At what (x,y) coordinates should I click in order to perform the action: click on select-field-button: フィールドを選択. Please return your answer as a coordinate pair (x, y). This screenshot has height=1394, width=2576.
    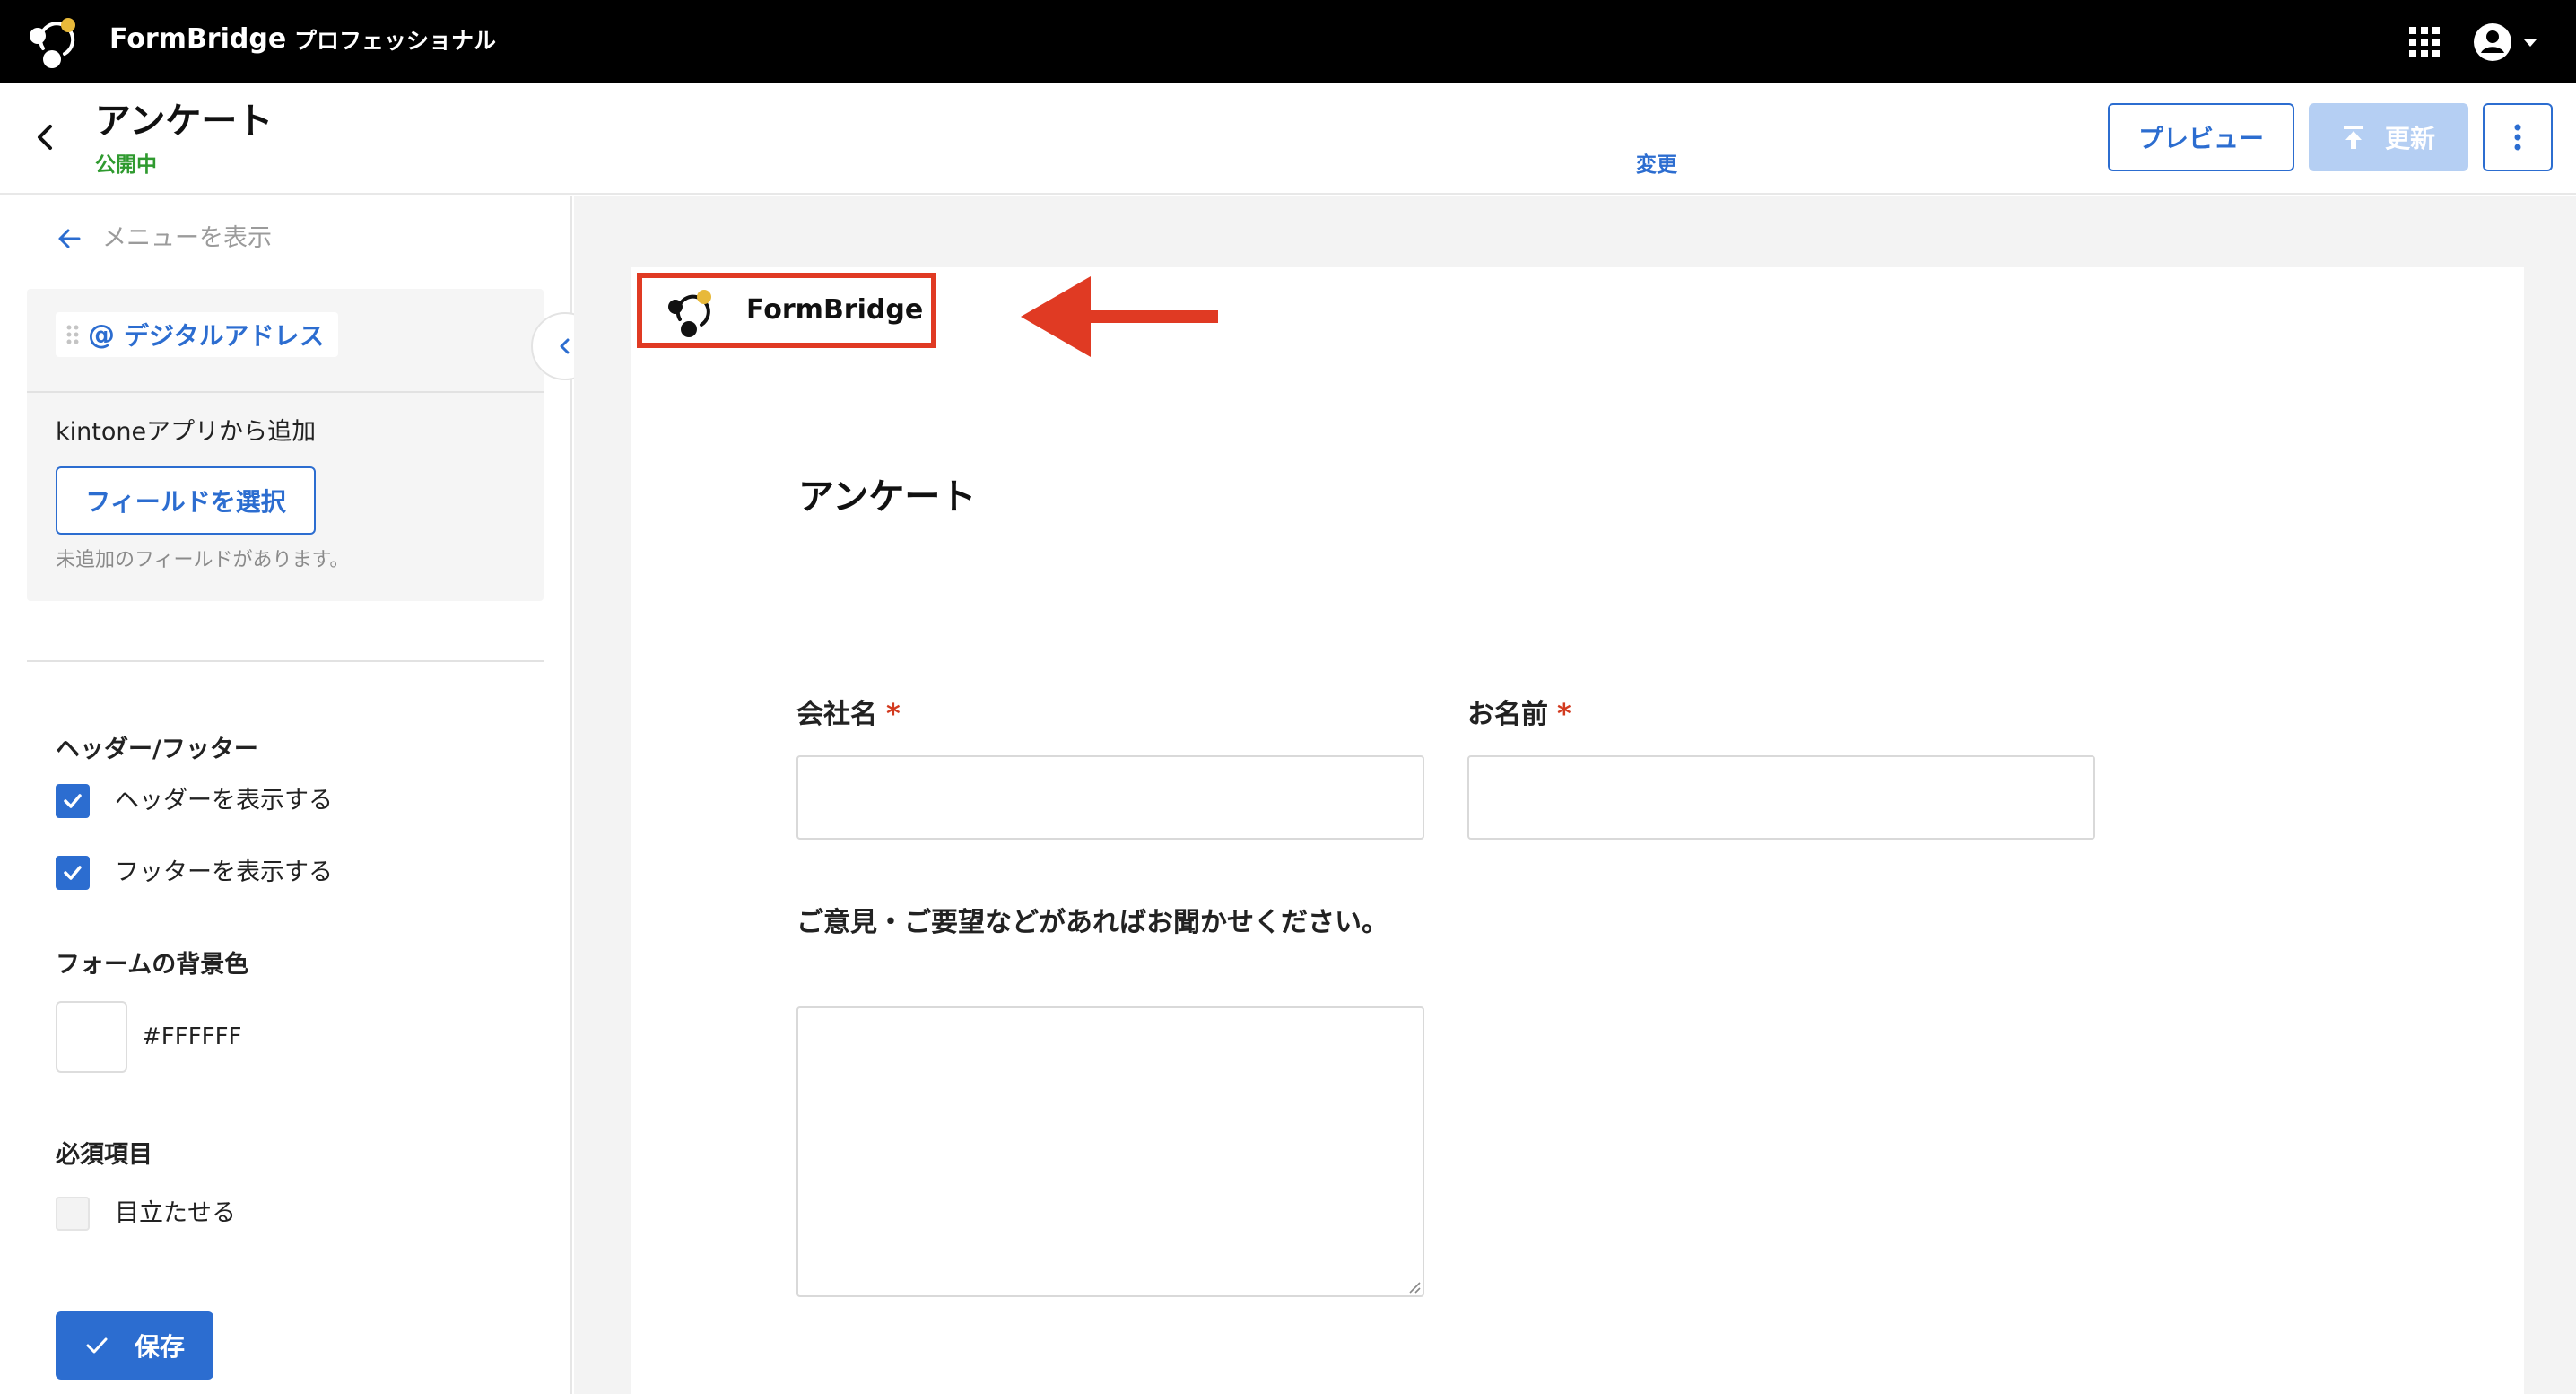
    Looking at the image, I should click on (186, 500).